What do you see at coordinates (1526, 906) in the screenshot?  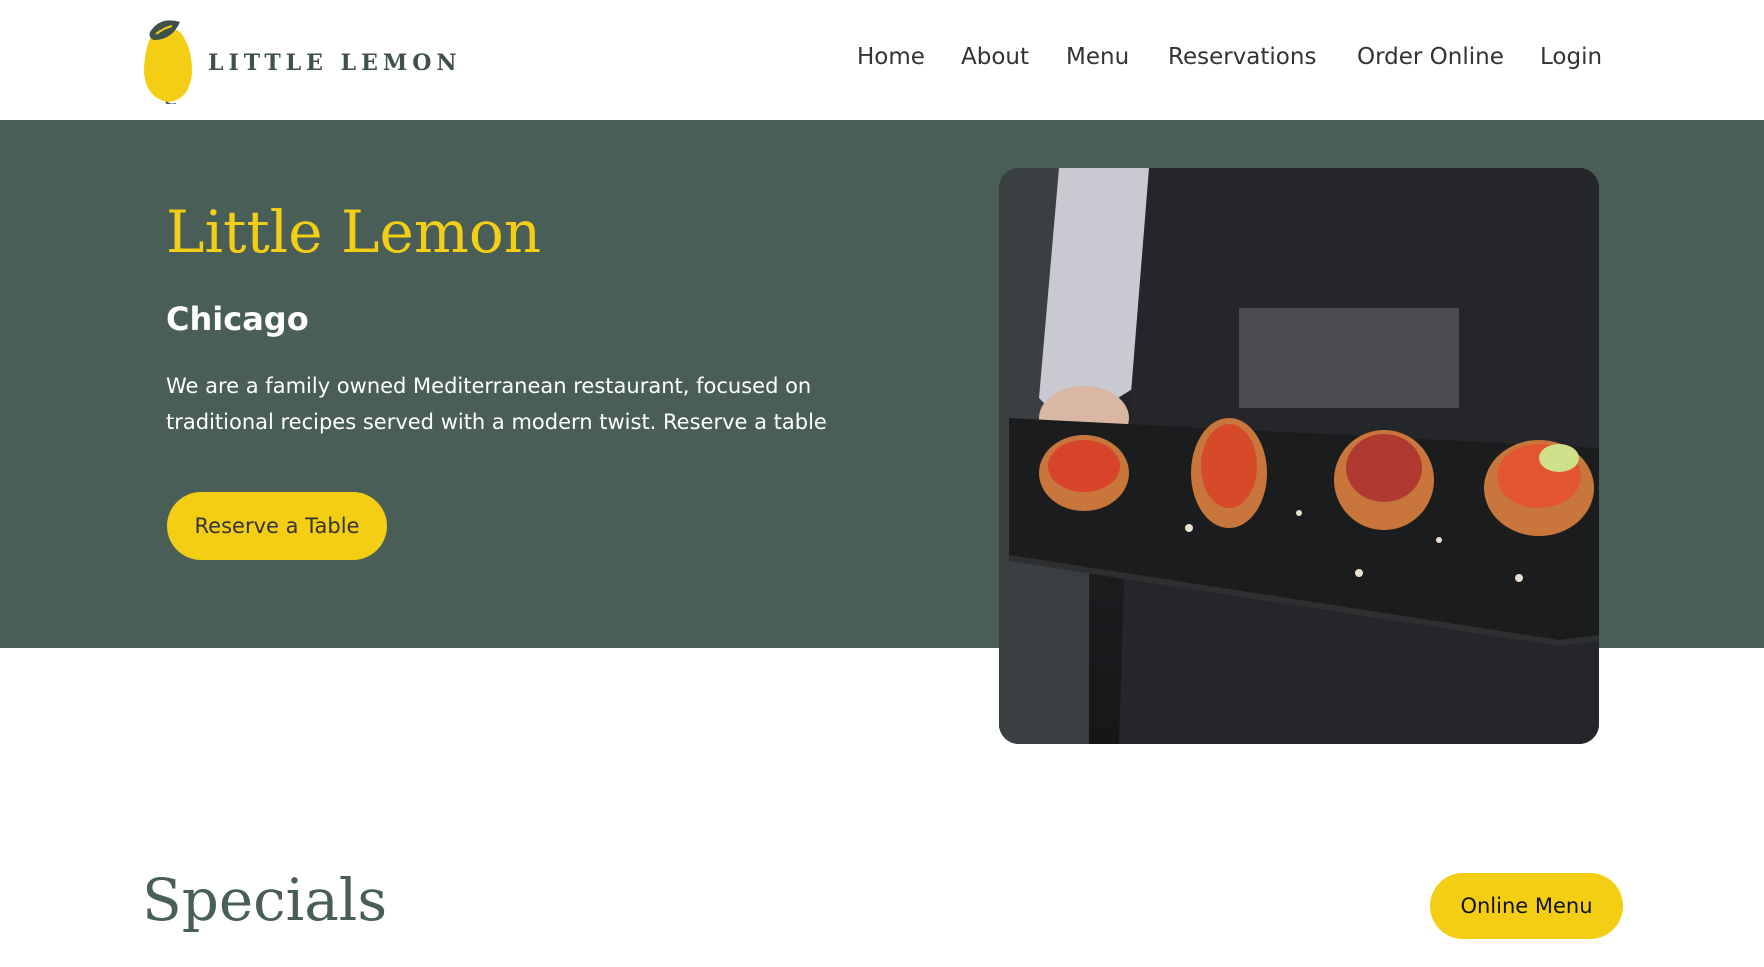 I see `online-menu-button: Online Menu` at bounding box center [1526, 906].